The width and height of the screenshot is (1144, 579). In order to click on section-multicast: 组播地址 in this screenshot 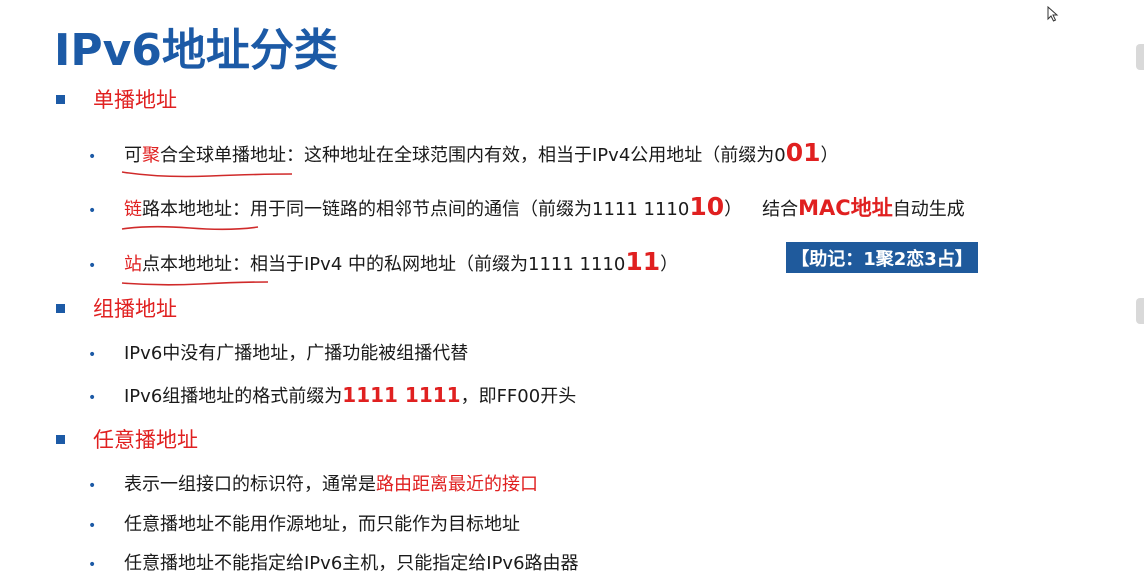, I will do `click(116, 308)`.